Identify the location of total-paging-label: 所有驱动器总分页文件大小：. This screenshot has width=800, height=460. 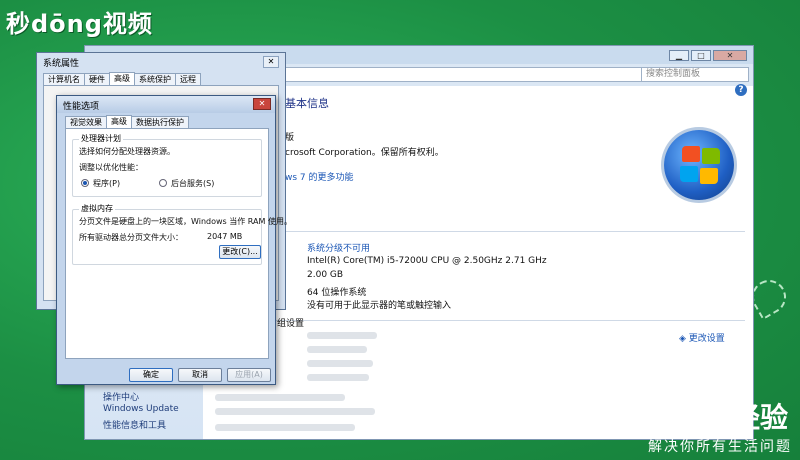
(131, 237).